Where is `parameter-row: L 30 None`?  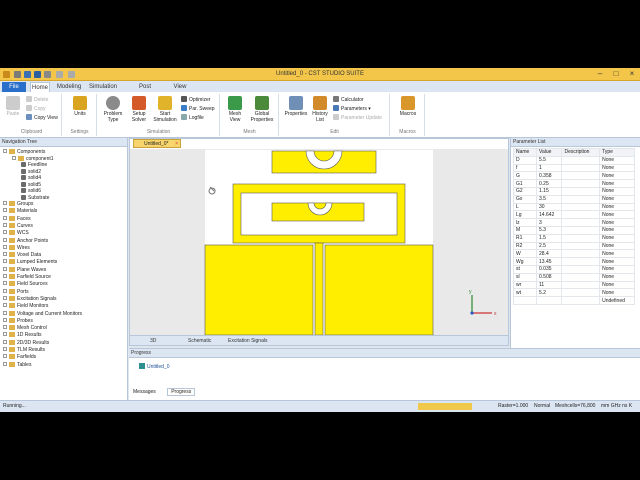 parameter-row: L 30 None is located at coordinates (574, 207).